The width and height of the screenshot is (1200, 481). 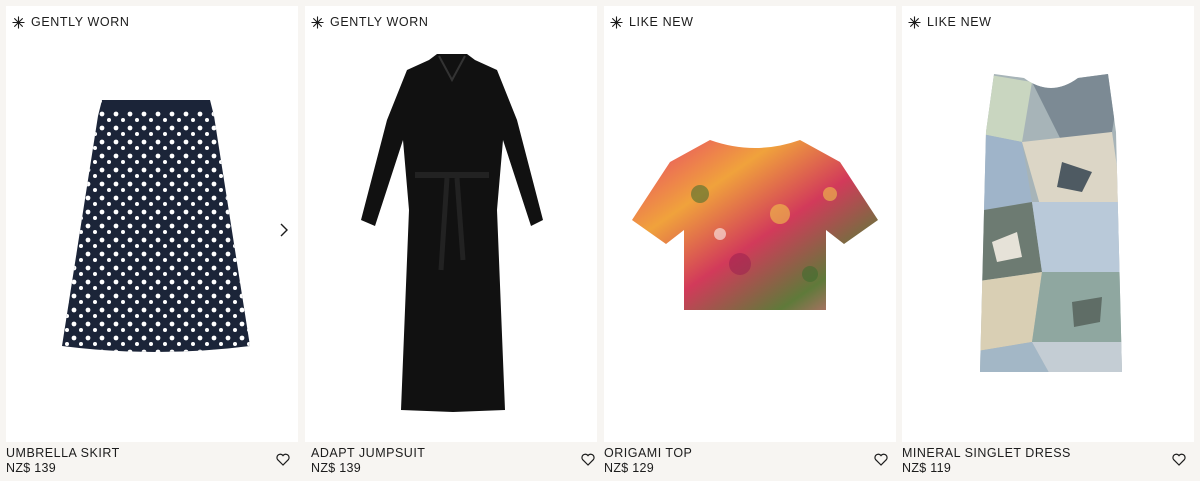 What do you see at coordinates (63, 453) in the screenshot?
I see `product-title: UMBRELLA SKIRT` at bounding box center [63, 453].